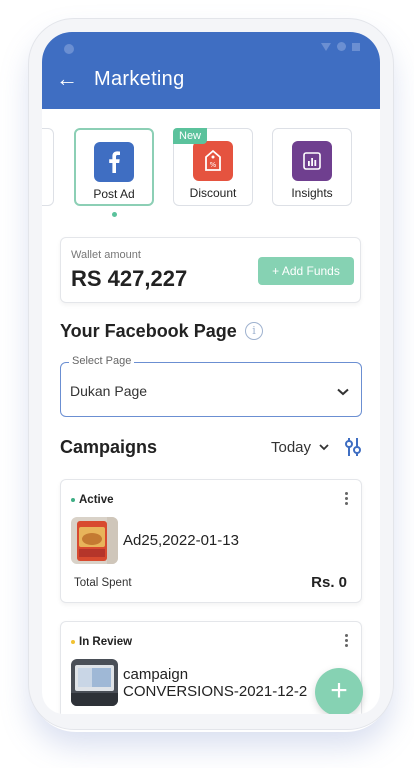 The image size is (414, 768). What do you see at coordinates (339, 691) in the screenshot?
I see `add-campaign-fab: +` at bounding box center [339, 691].